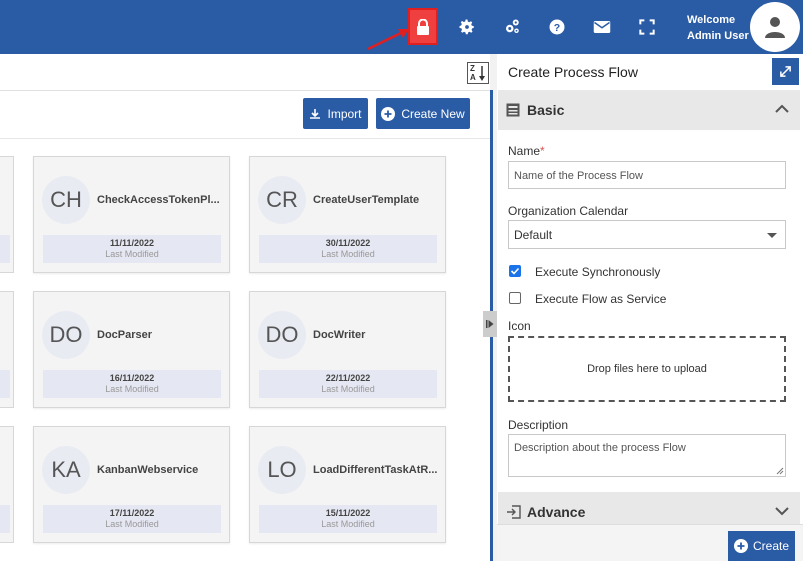  I want to click on execute-as-service-checkbox, so click(515, 298).